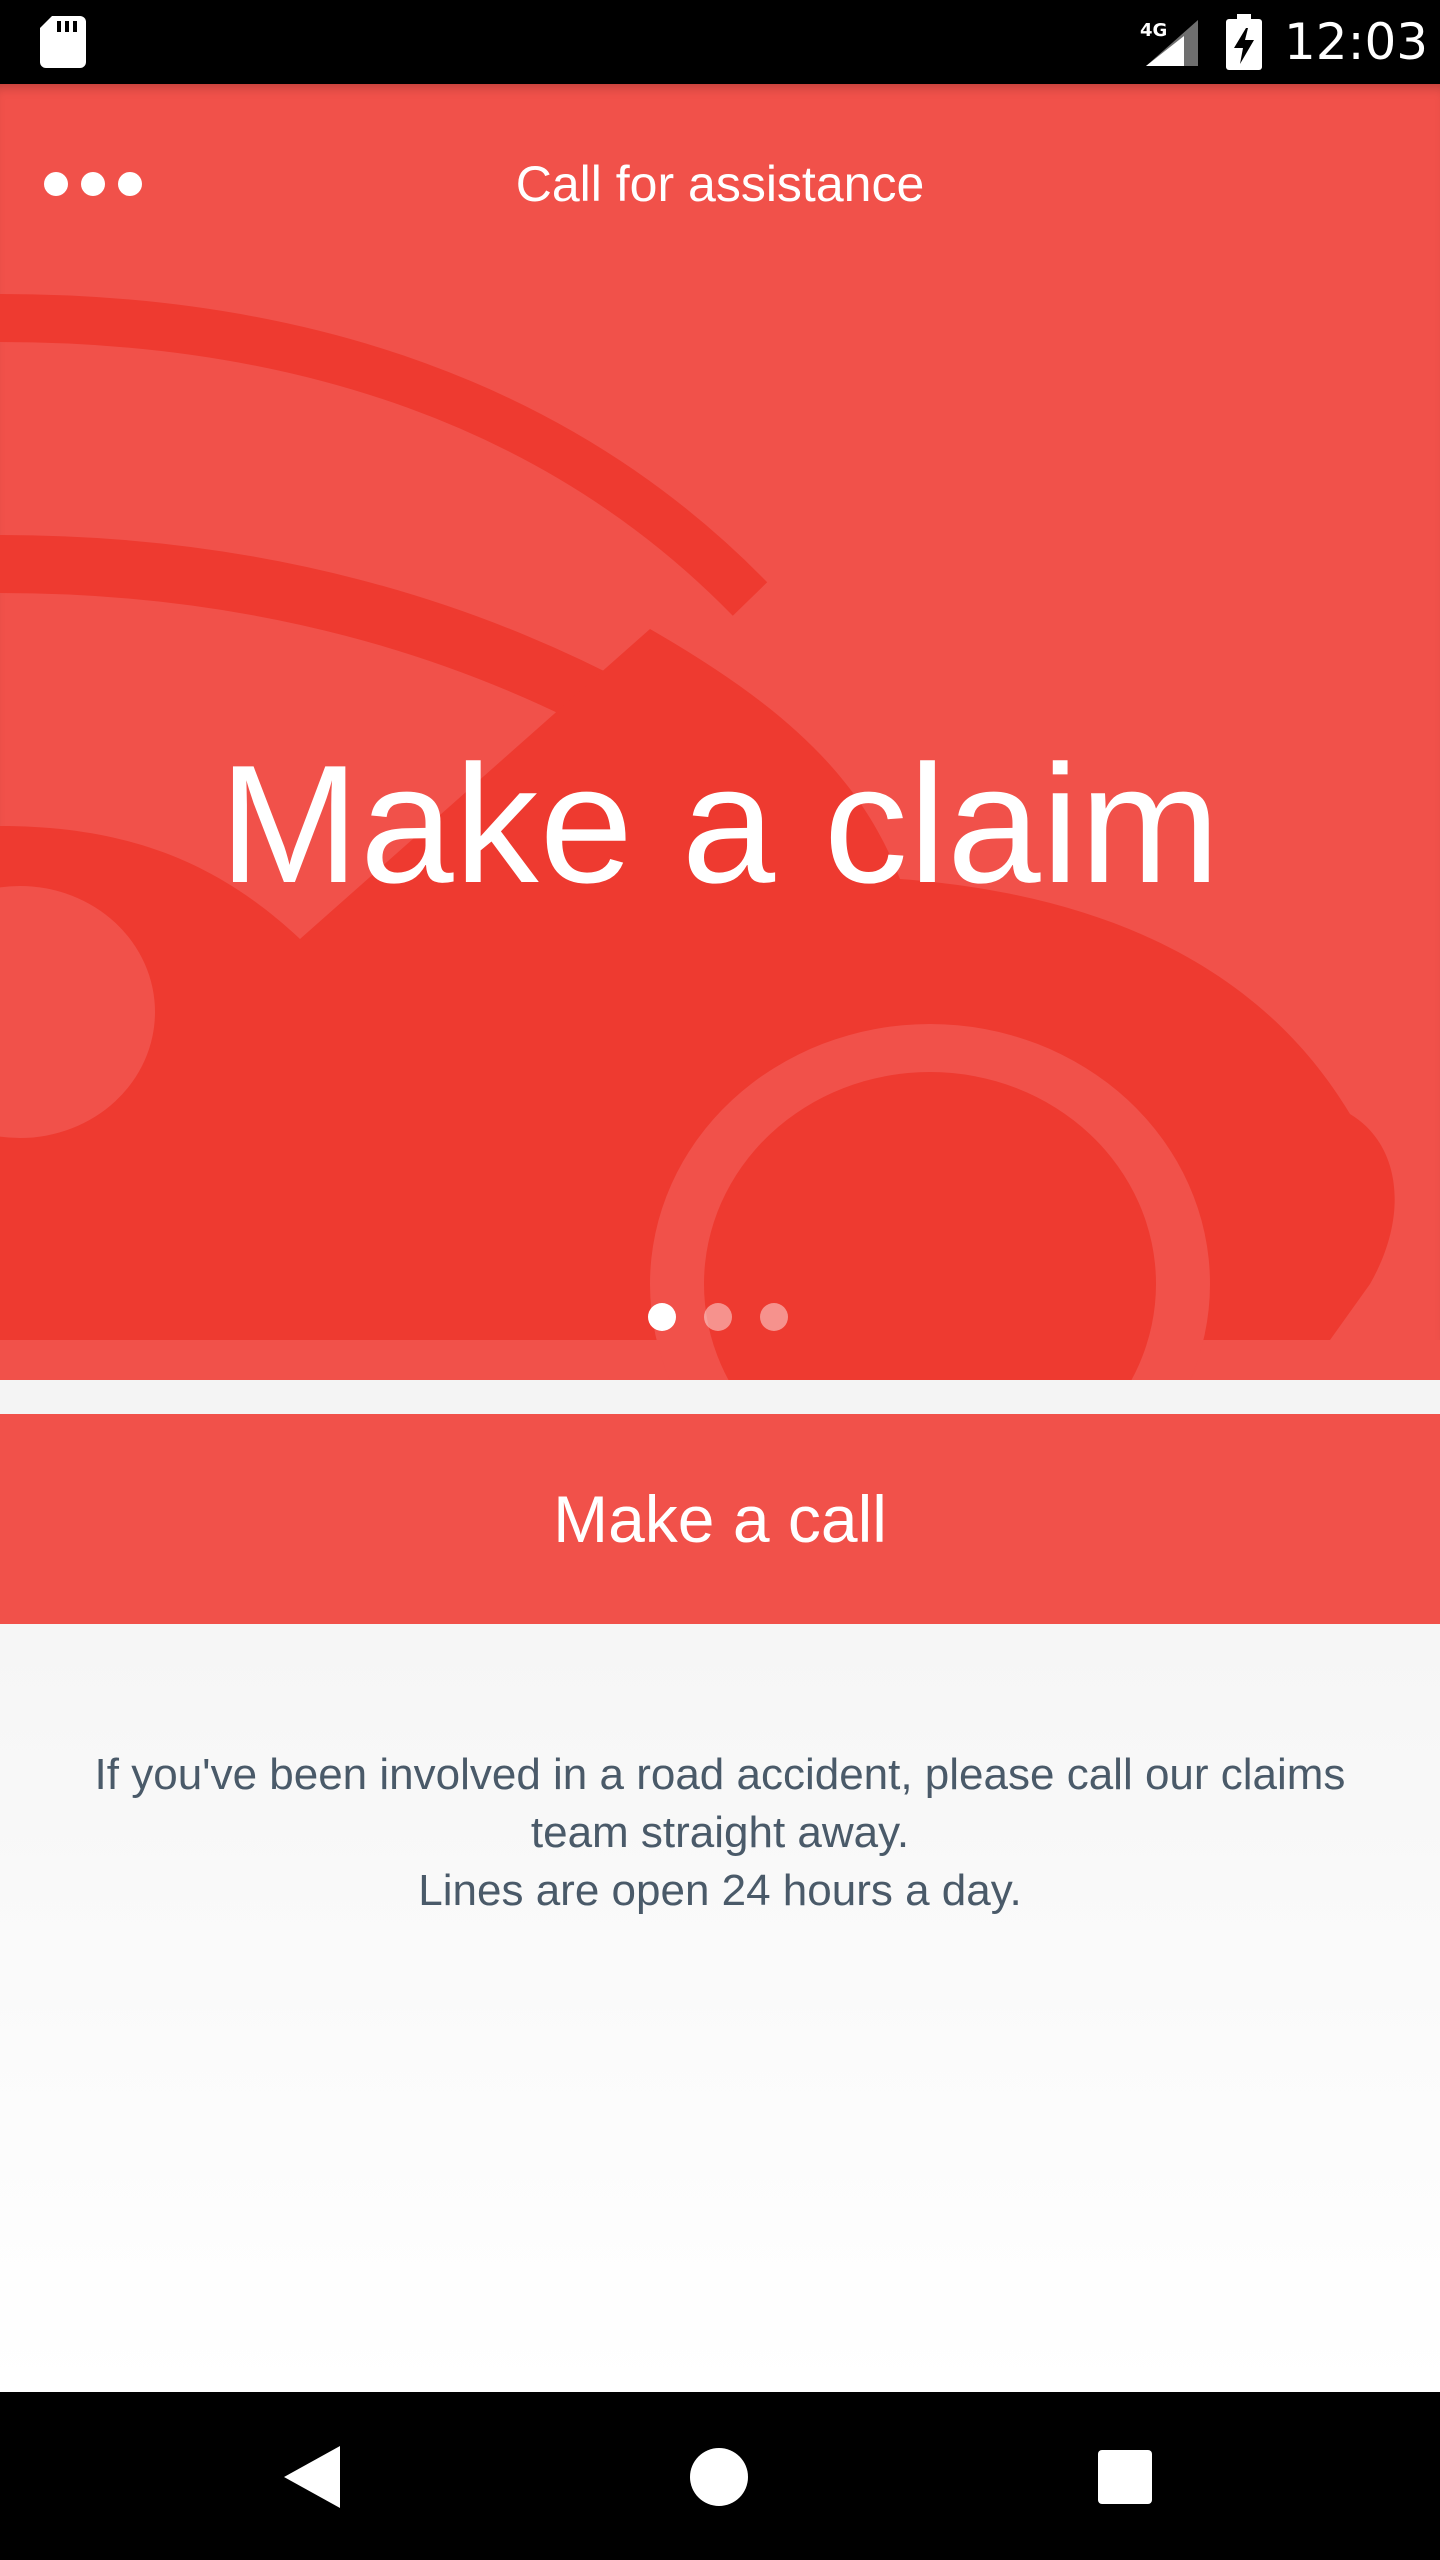  I want to click on back-icon, so click(312, 2477).